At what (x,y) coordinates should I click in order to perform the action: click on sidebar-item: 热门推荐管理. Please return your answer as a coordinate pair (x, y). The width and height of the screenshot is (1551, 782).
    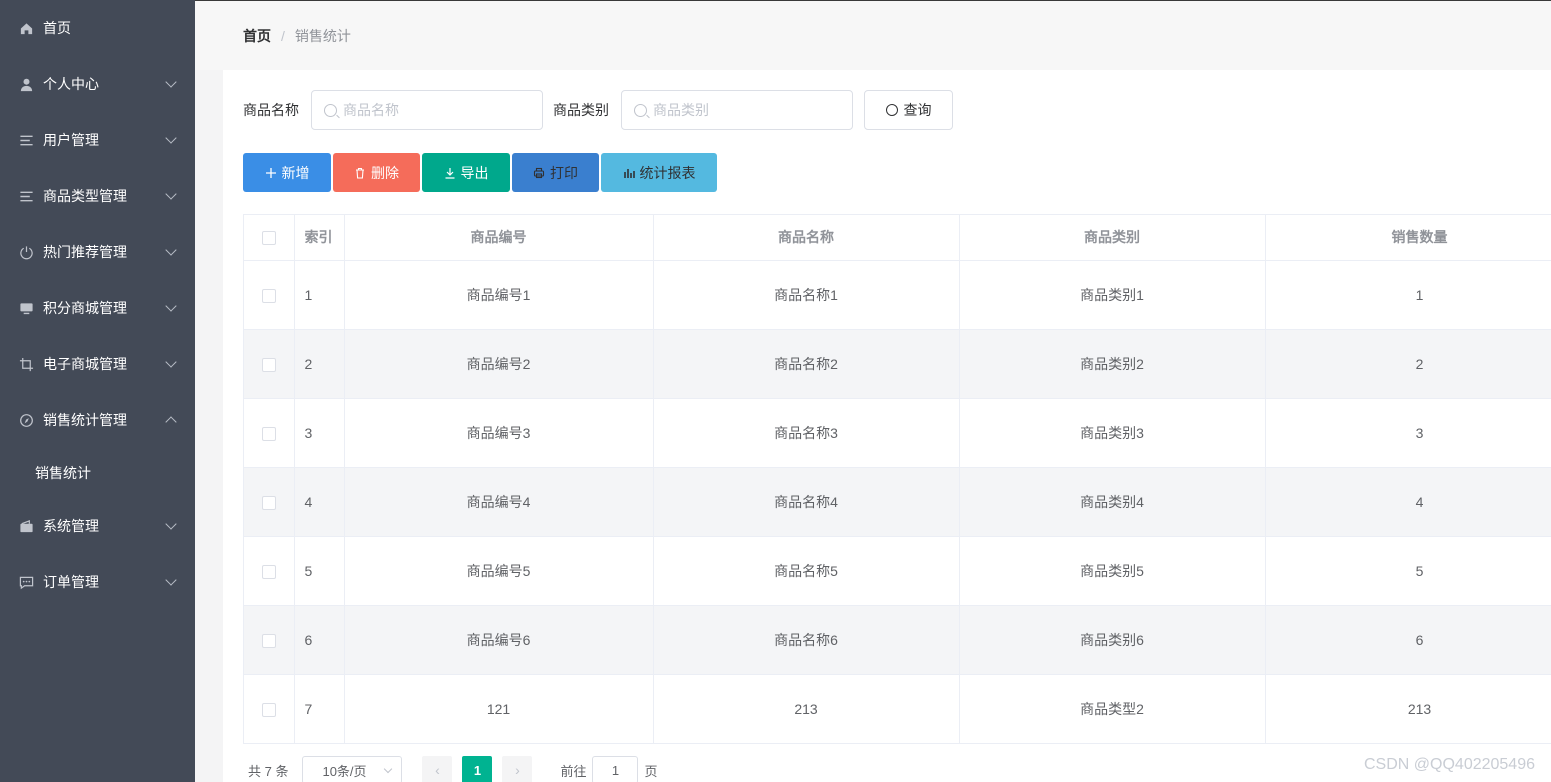
    Looking at the image, I should click on (97, 252).